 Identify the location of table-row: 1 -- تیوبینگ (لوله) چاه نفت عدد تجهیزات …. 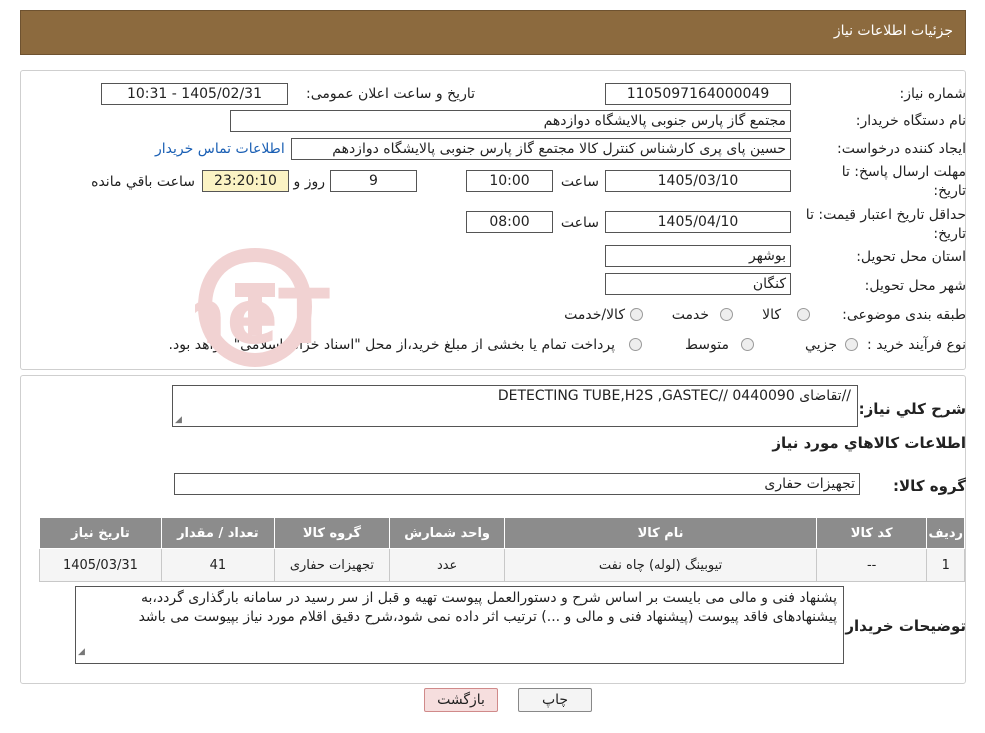
(502, 565).